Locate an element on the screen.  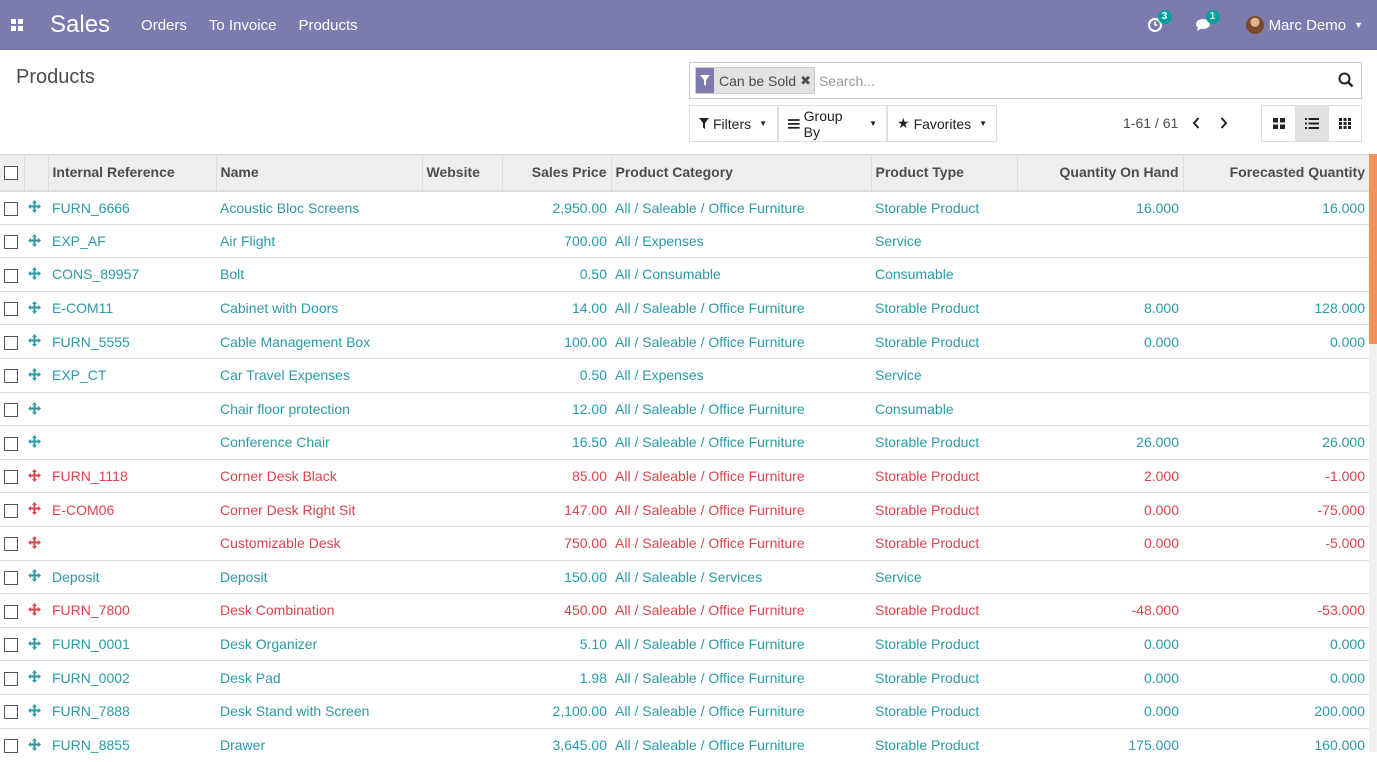
cell-product-name: Chair floor protection is located at coordinates (319, 409).